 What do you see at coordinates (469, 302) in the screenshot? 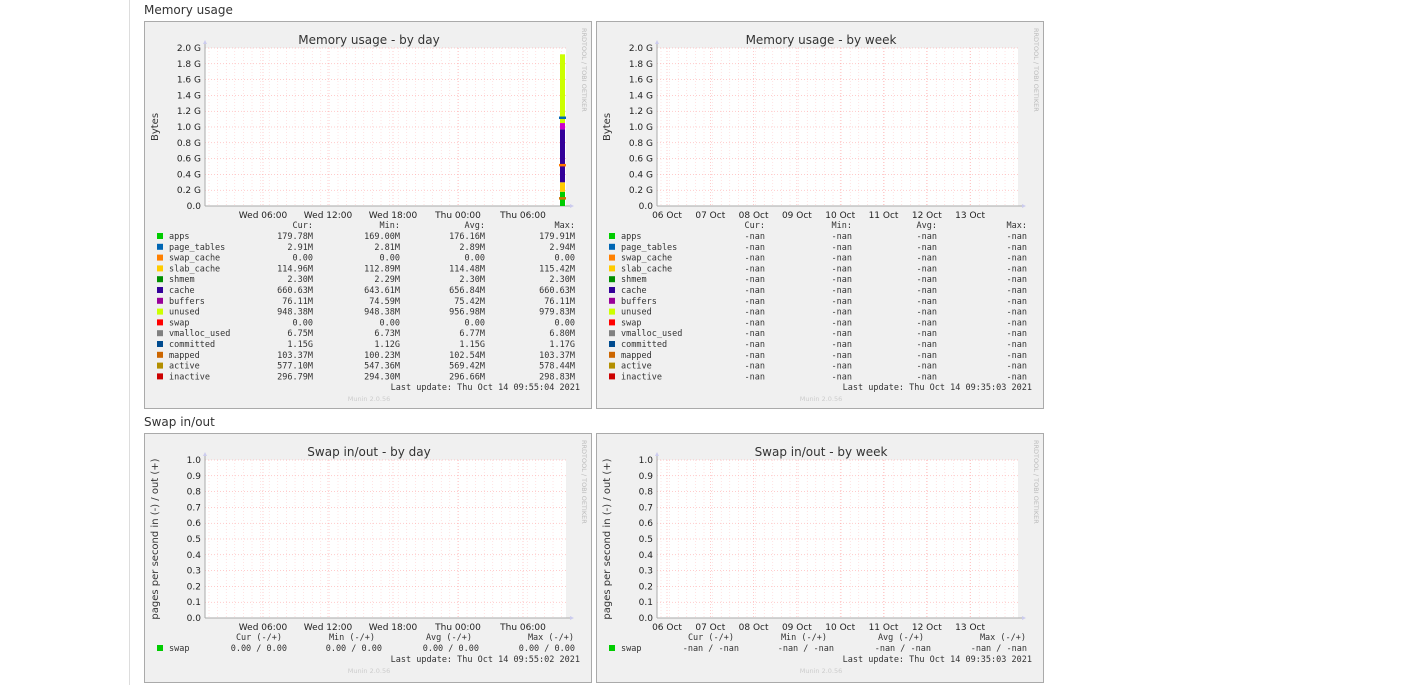
I see `legend-value: 75.42M` at bounding box center [469, 302].